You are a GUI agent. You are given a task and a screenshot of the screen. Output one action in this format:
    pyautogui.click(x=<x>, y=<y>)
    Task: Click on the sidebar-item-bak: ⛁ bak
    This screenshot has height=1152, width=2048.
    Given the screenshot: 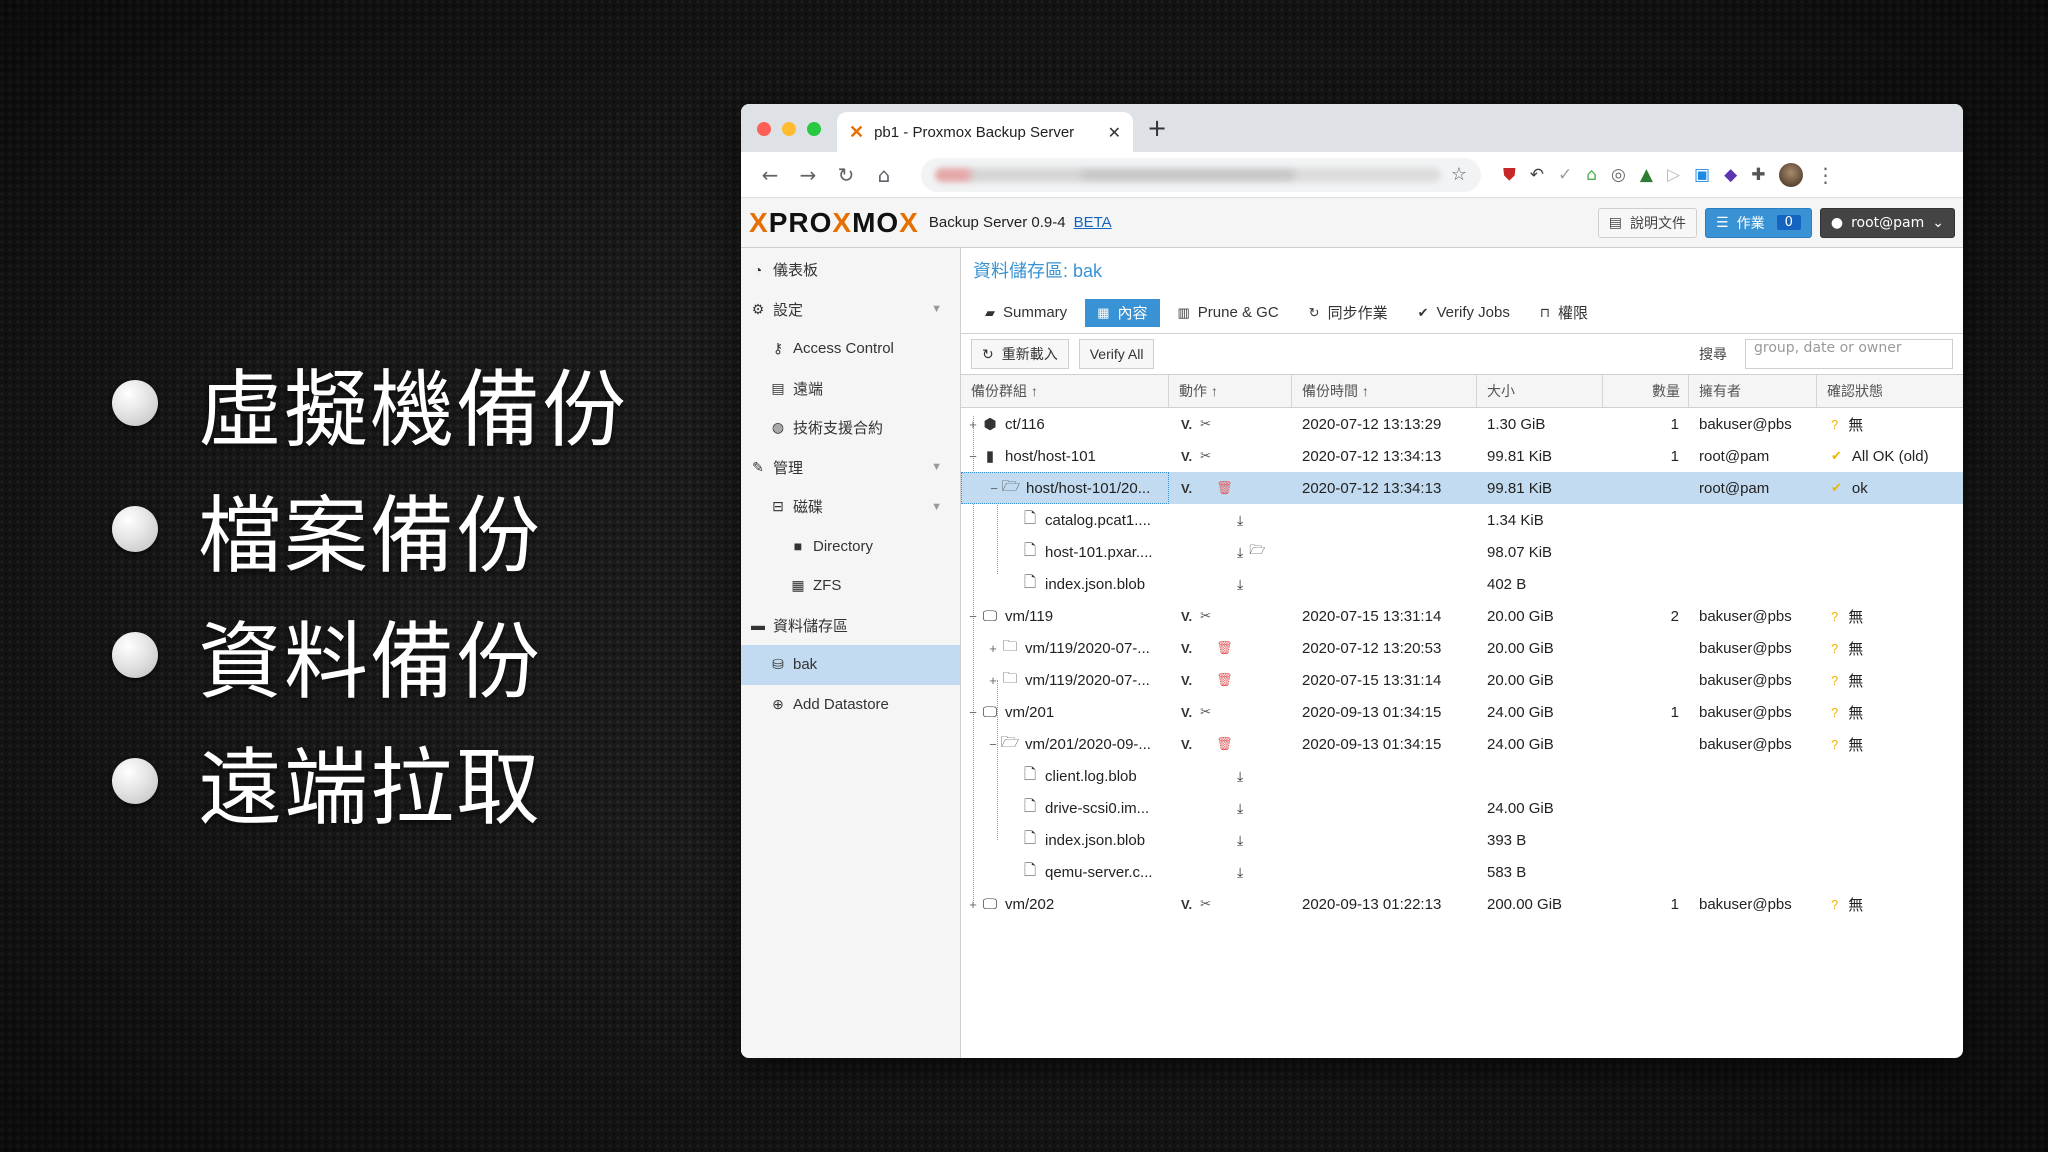 What is the action you would take?
    pyautogui.click(x=850, y=665)
    